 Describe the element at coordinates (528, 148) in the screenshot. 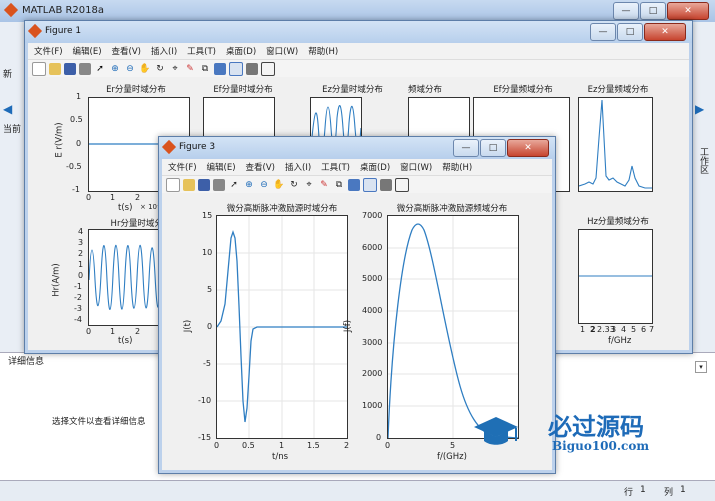

I see `fig3-close-button: ✕` at that location.